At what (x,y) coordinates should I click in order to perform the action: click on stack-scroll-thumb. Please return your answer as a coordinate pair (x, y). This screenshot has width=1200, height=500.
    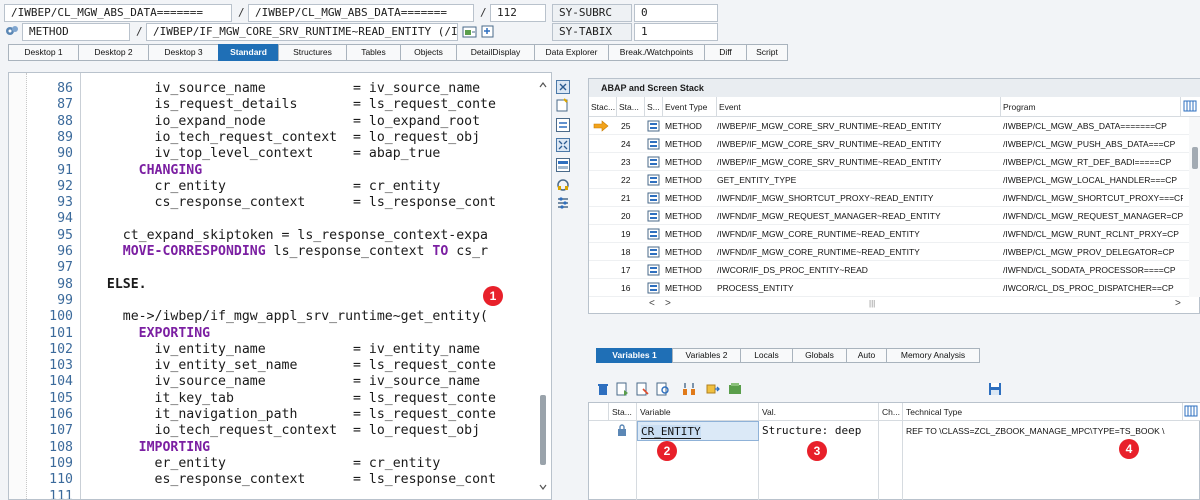
    Looking at the image, I should click on (1195, 158).